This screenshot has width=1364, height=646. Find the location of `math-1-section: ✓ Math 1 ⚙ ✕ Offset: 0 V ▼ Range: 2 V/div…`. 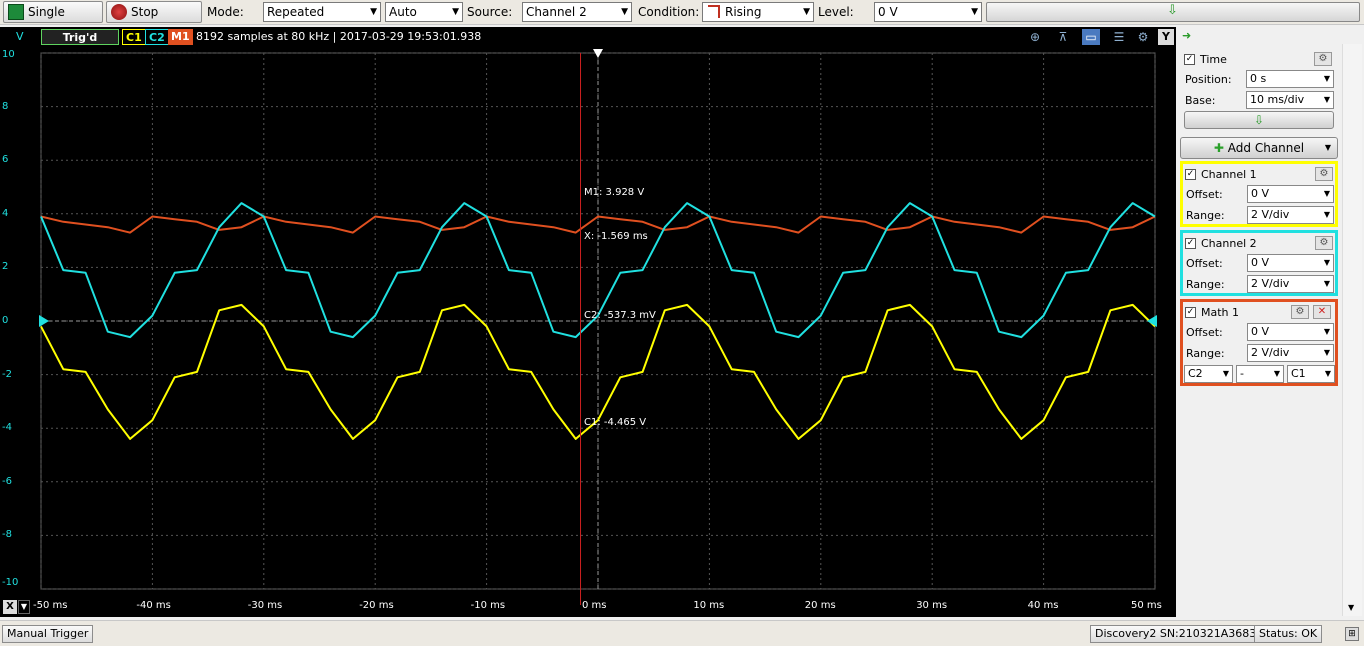

math-1-section: ✓ Math 1 ⚙ ✕ Offset: 0 V ▼ Range: 2 V/div… is located at coordinates (1259, 342).